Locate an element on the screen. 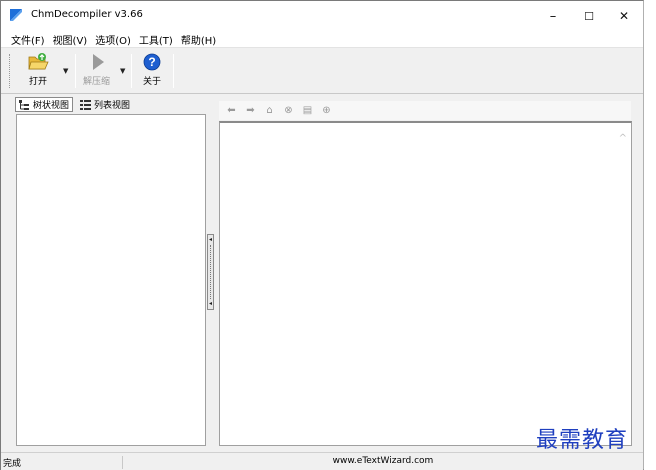  status-text: 完成 is located at coordinates (63, 462).